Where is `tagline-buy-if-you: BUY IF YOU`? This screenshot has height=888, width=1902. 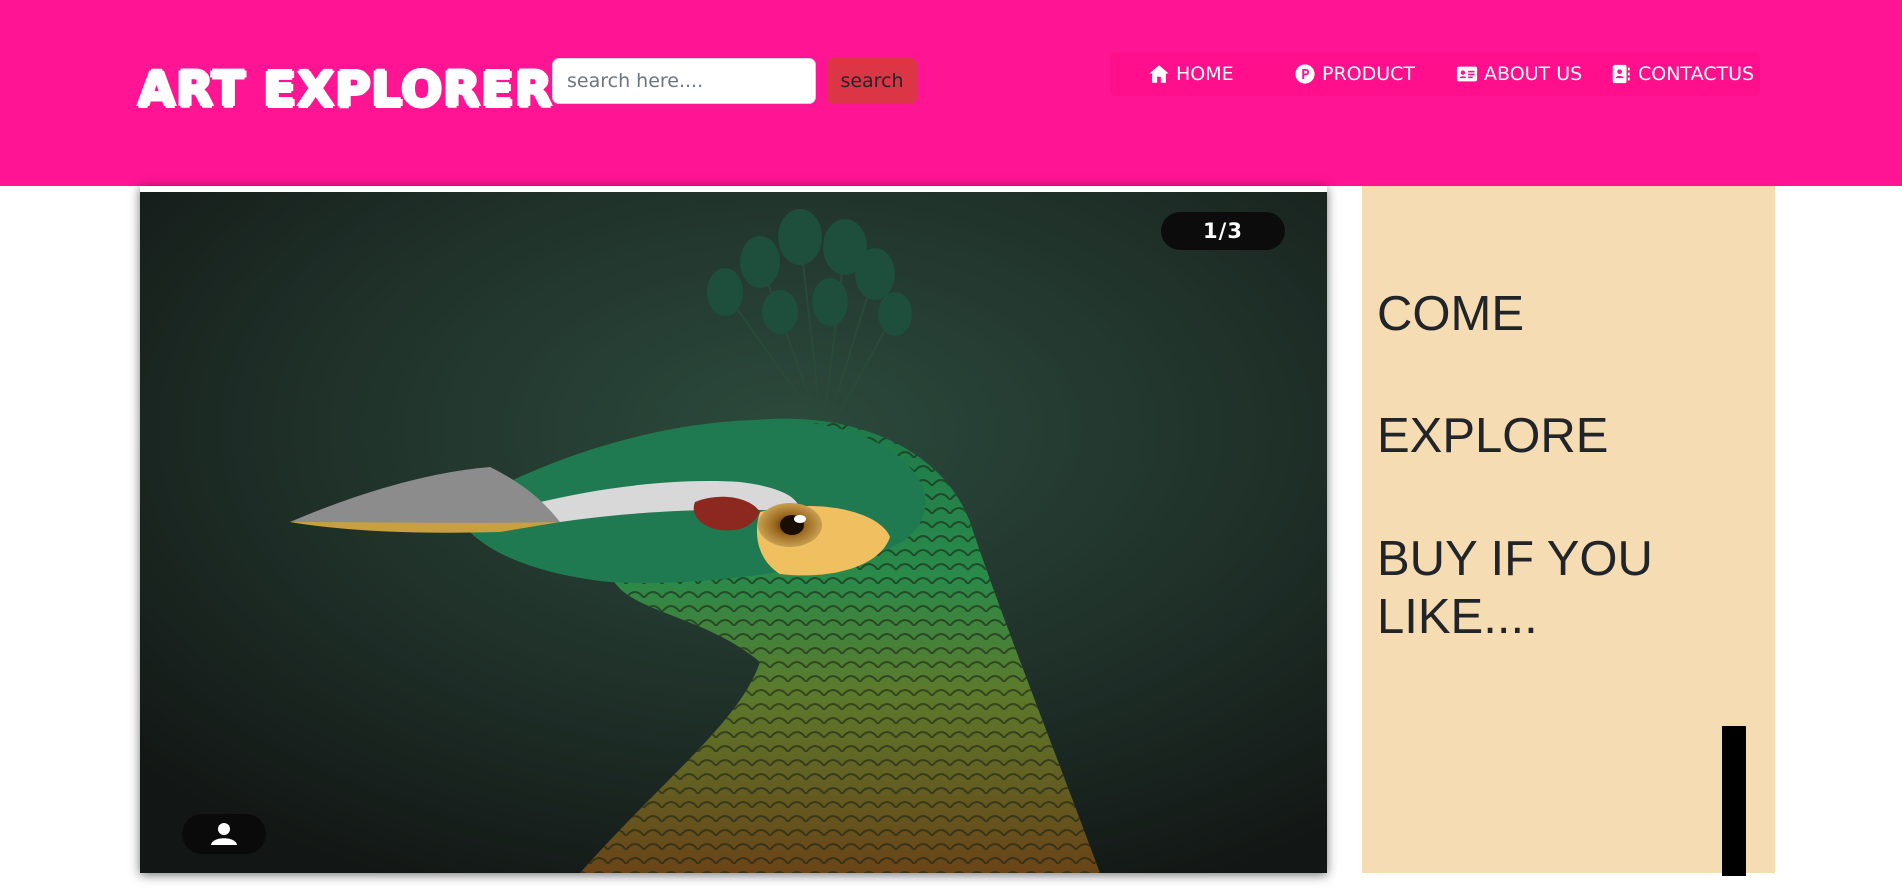
tagline-buy-if-you: BUY IF YOU is located at coordinates (1515, 559).